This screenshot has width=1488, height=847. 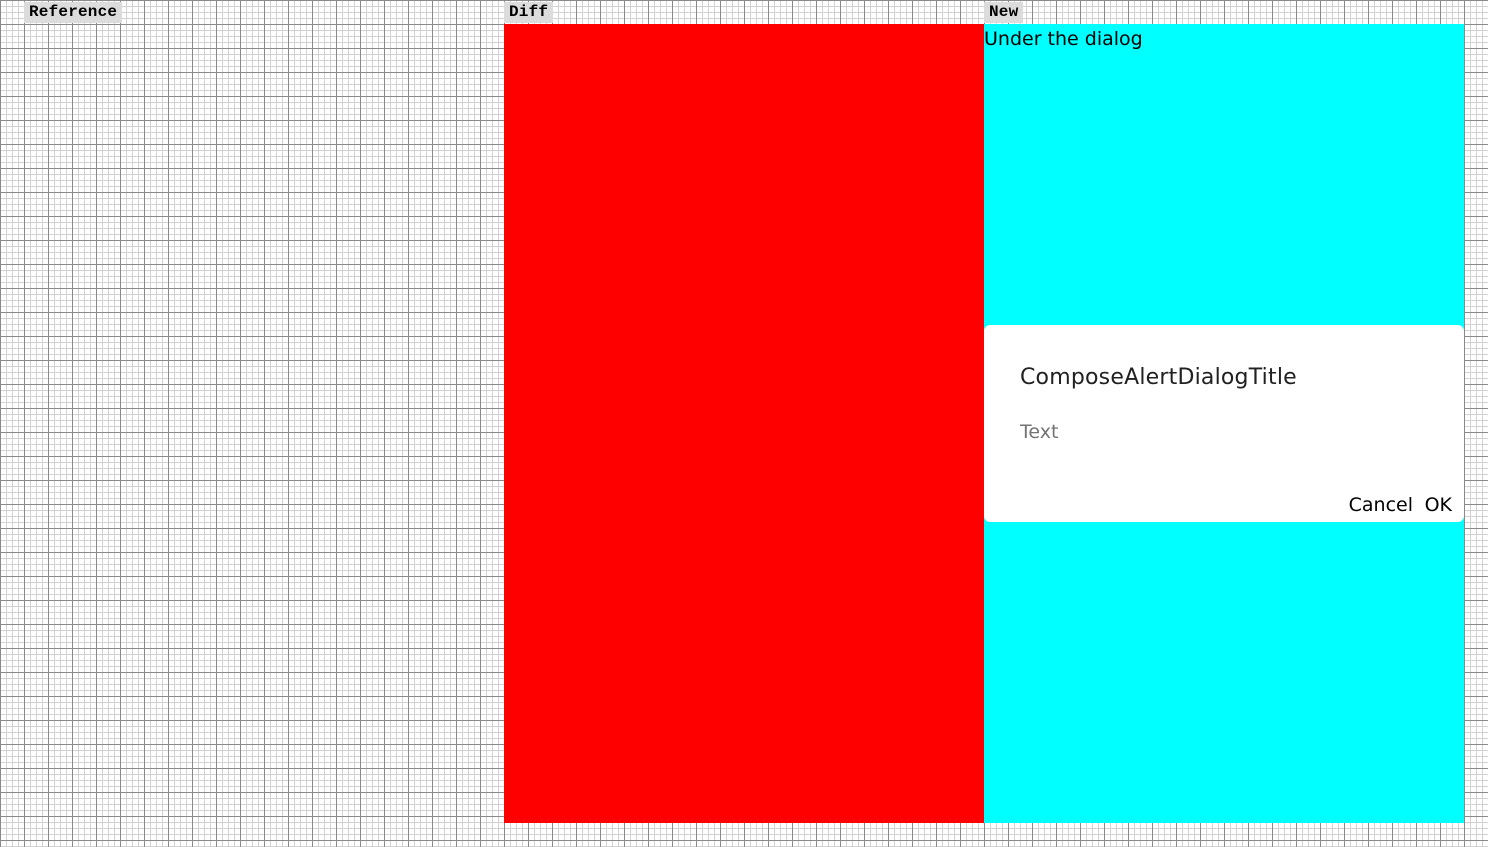 I want to click on new-panel-label: New, so click(x=1004, y=12).